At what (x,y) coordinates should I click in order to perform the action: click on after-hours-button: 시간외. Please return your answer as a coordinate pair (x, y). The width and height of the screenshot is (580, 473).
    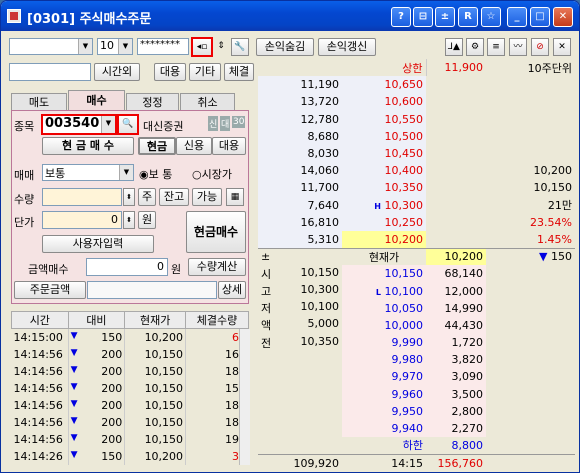
    Looking at the image, I should click on (117, 72).